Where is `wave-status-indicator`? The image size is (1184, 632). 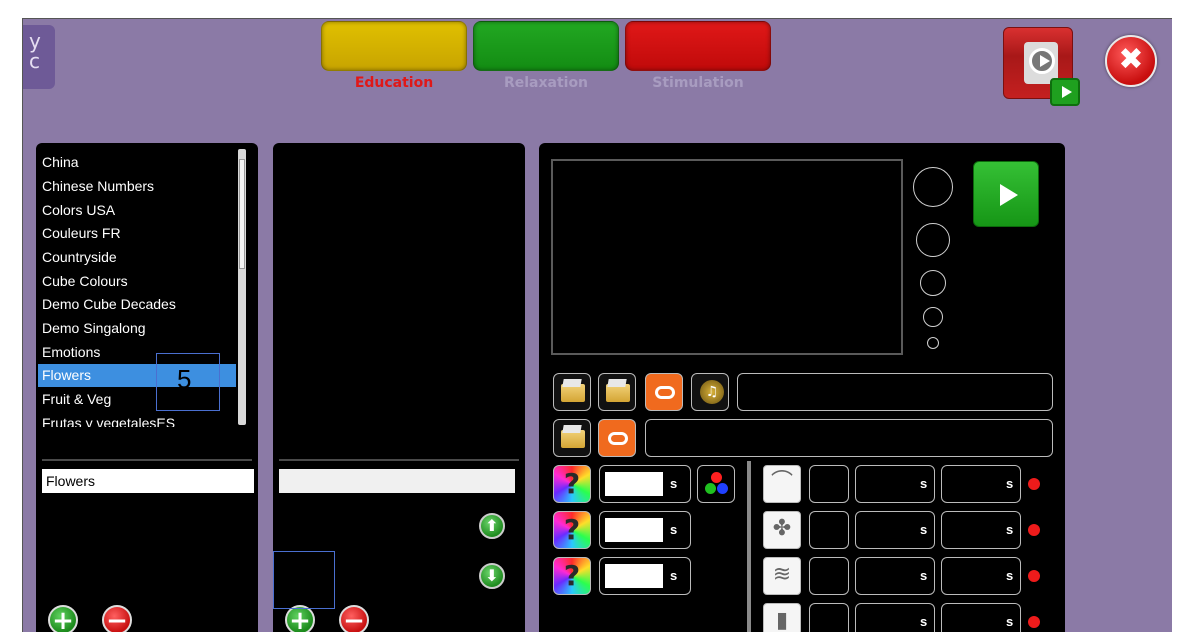
wave-status-indicator is located at coordinates (1034, 576).